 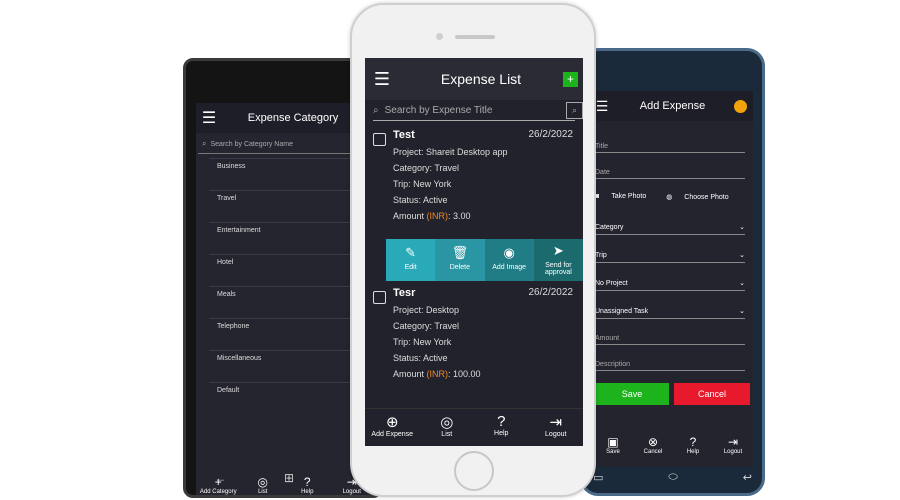 I want to click on save-nav-button: ▣ Save, so click(x=613, y=445).